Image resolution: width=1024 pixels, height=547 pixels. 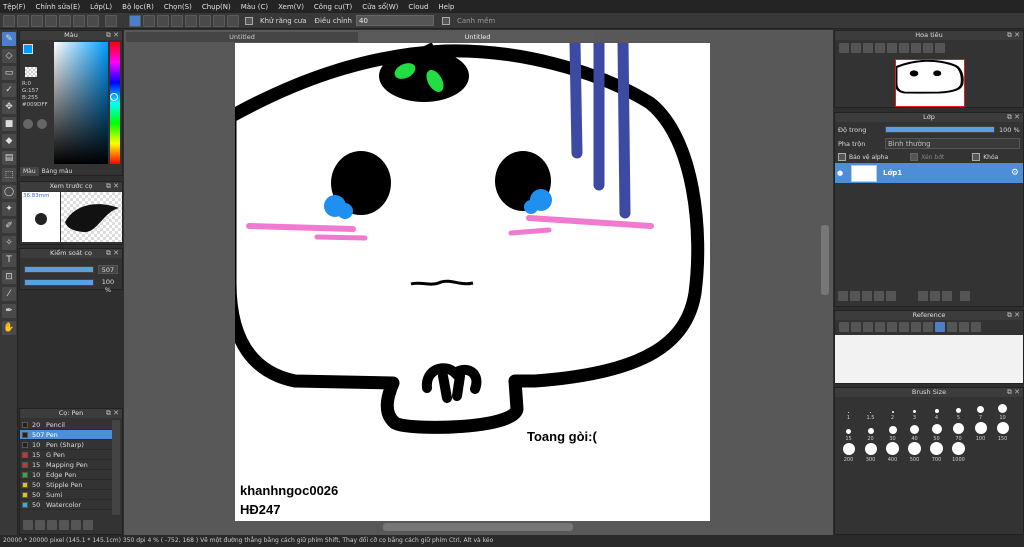 What do you see at coordinates (14, 7) in the screenshot?
I see `menu-item: Tệp(F)` at bounding box center [14, 7].